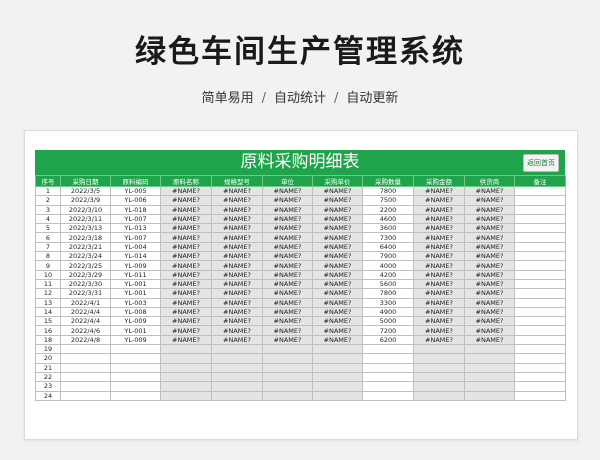  Describe the element at coordinates (85, 321) in the screenshot. I see `table-cell: 2022/4/4` at that location.